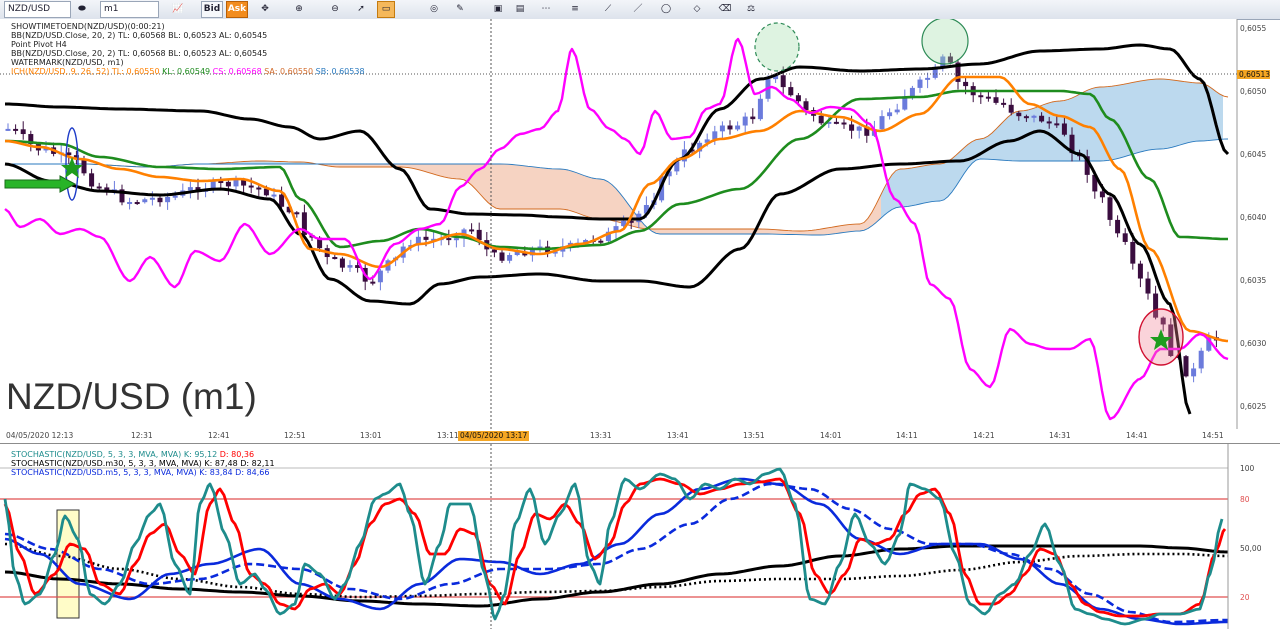  Describe the element at coordinates (1253, 343) in the screenshot. I see `y-tick-label: 0,6030` at that location.